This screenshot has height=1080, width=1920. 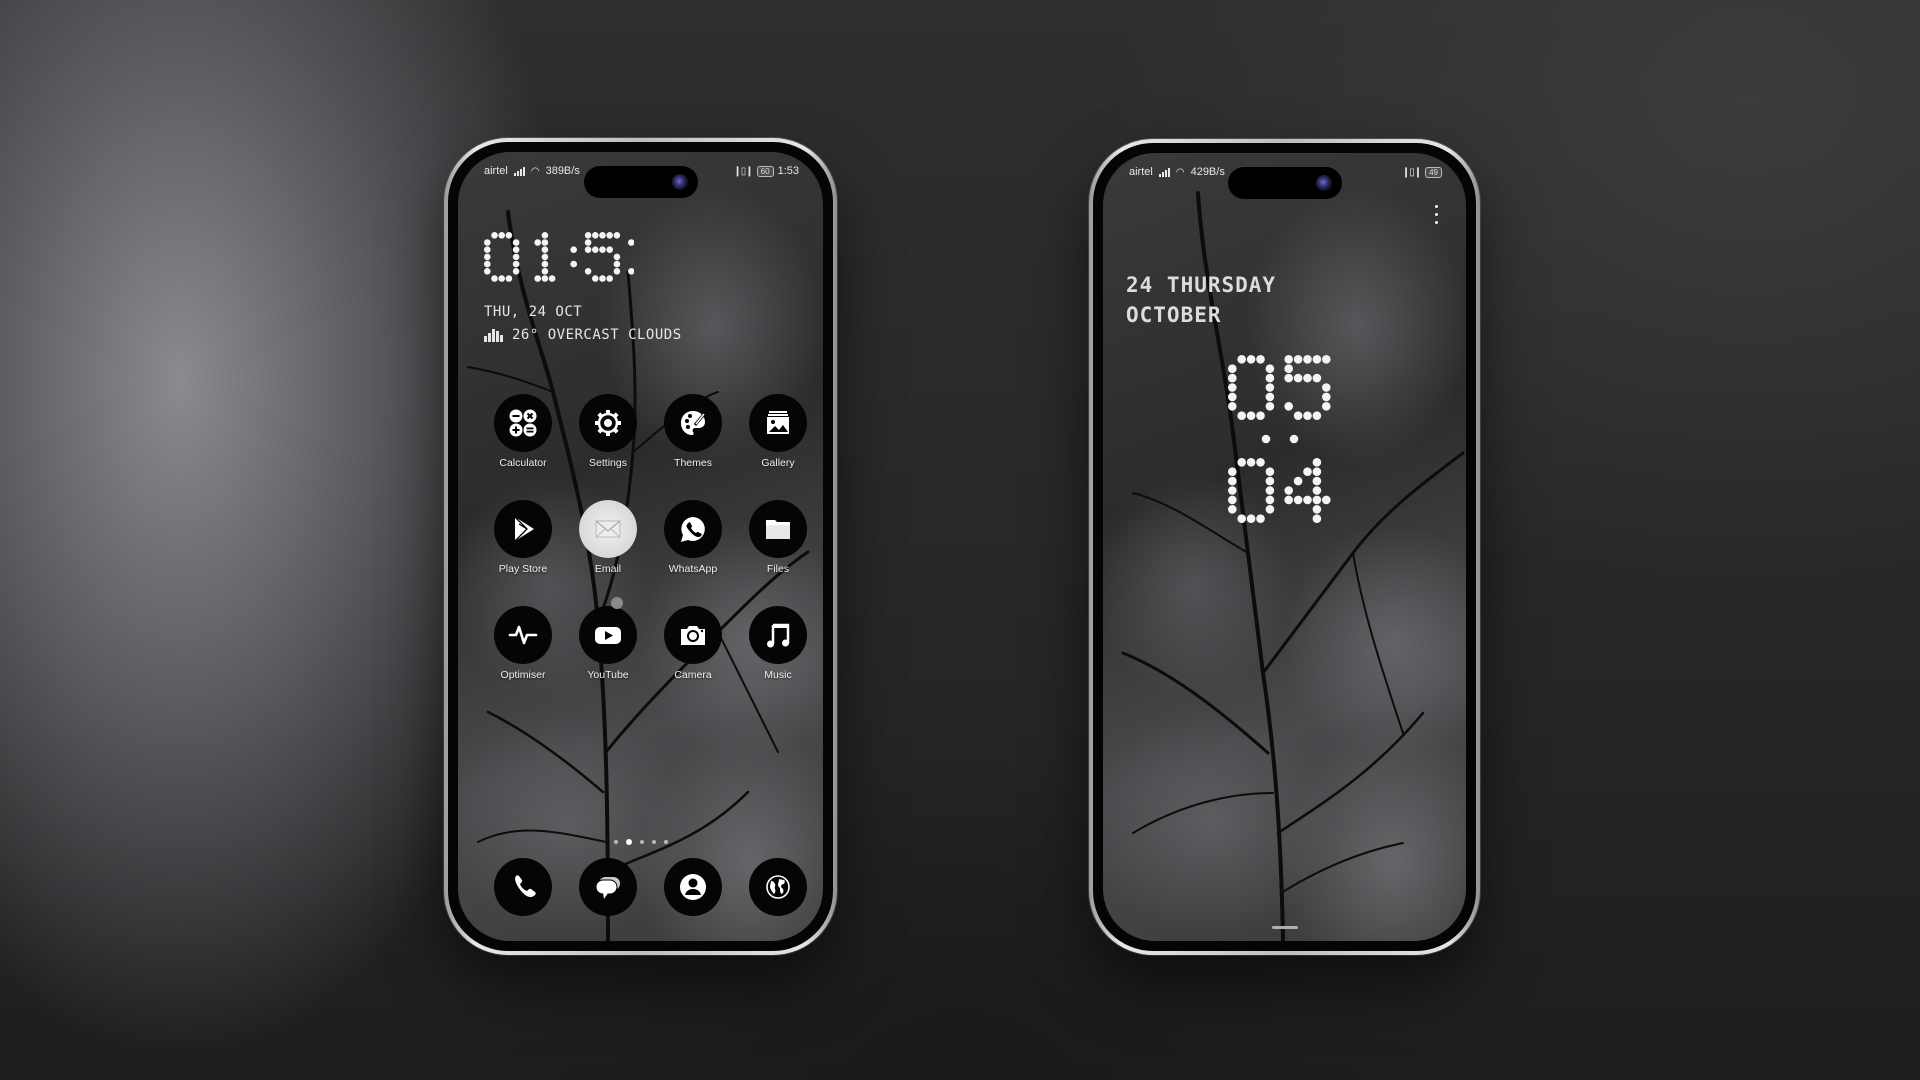 What do you see at coordinates (1436, 214) in the screenshot?
I see `more-options-icon` at bounding box center [1436, 214].